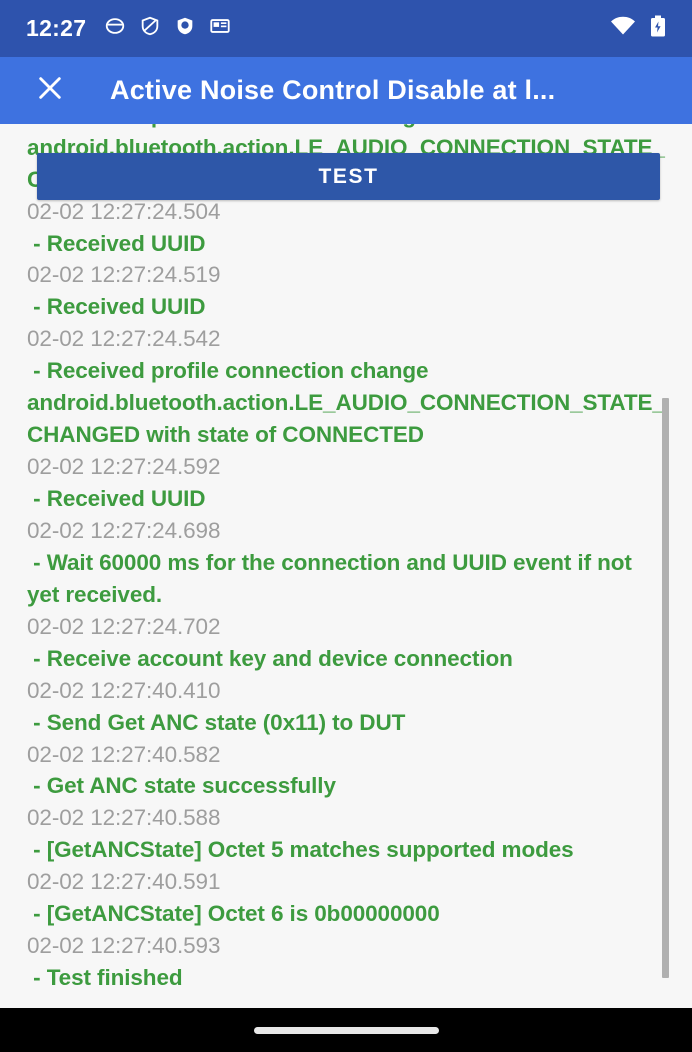  I want to click on status-clock: 12:27, so click(56, 28).